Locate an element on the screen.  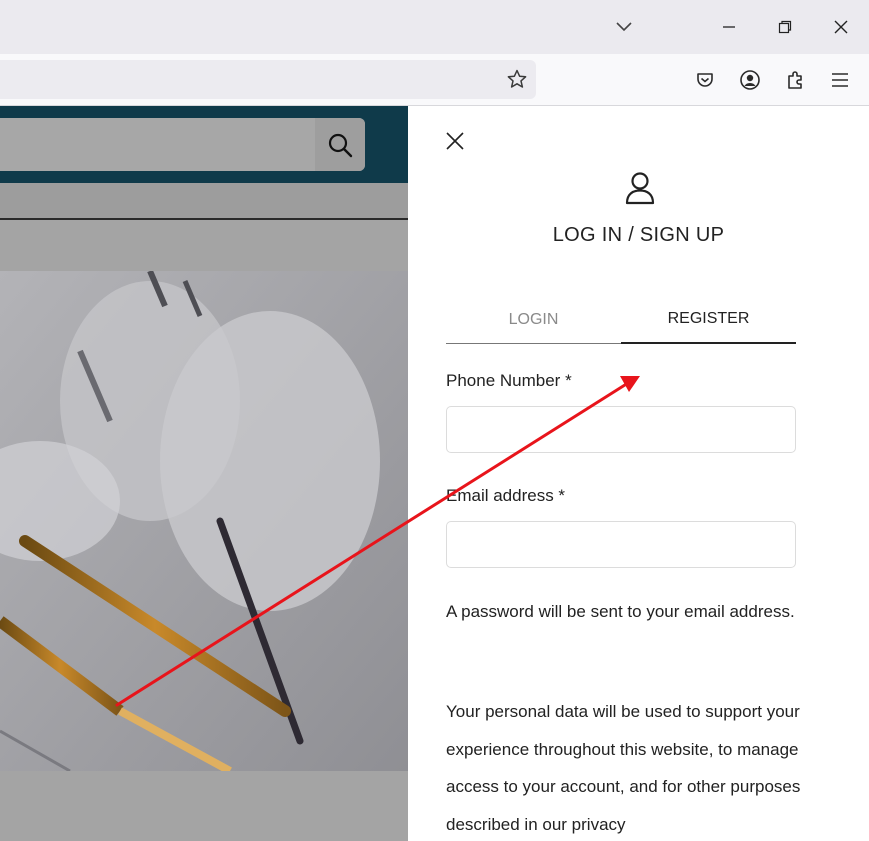
close-icon is located at coordinates (455, 141).